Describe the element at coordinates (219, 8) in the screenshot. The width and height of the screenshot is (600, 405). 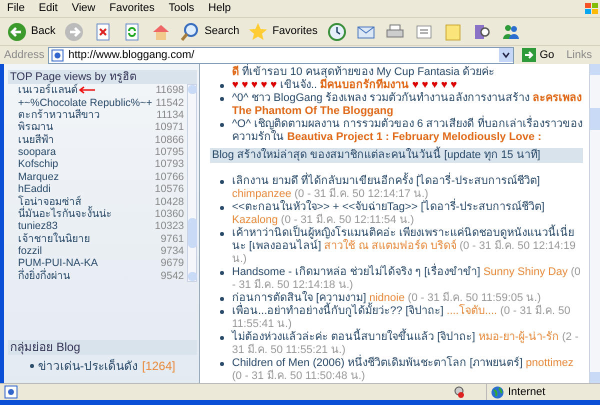
I see `menu-item: Help` at that location.